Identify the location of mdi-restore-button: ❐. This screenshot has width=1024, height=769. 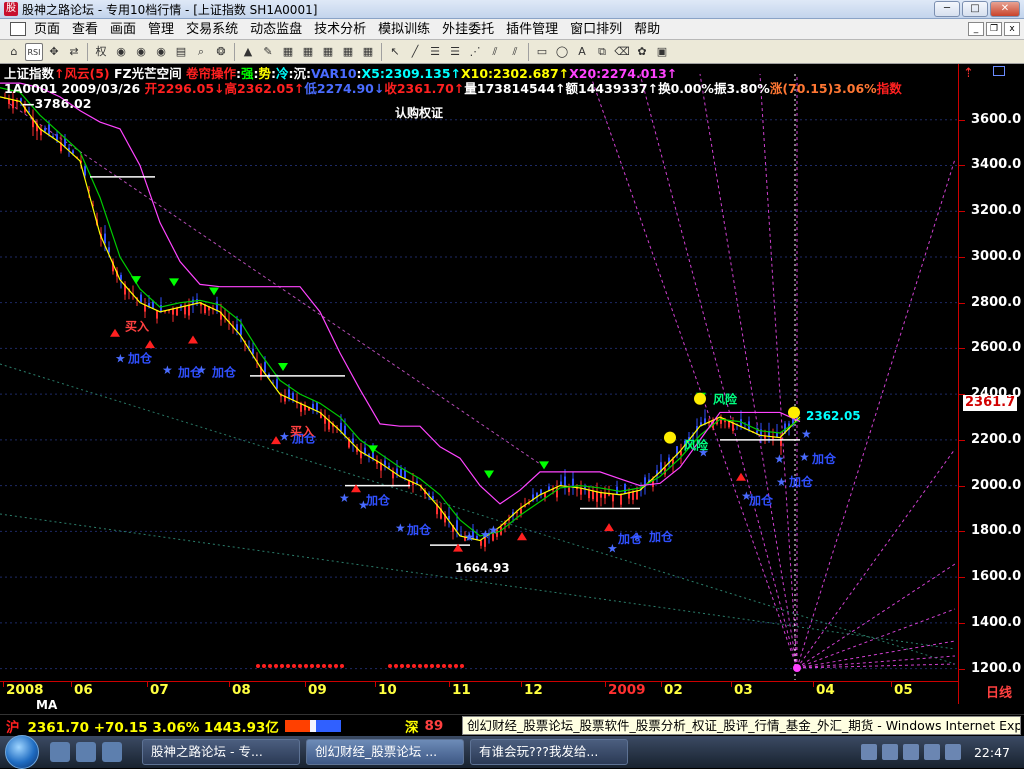
(994, 29).